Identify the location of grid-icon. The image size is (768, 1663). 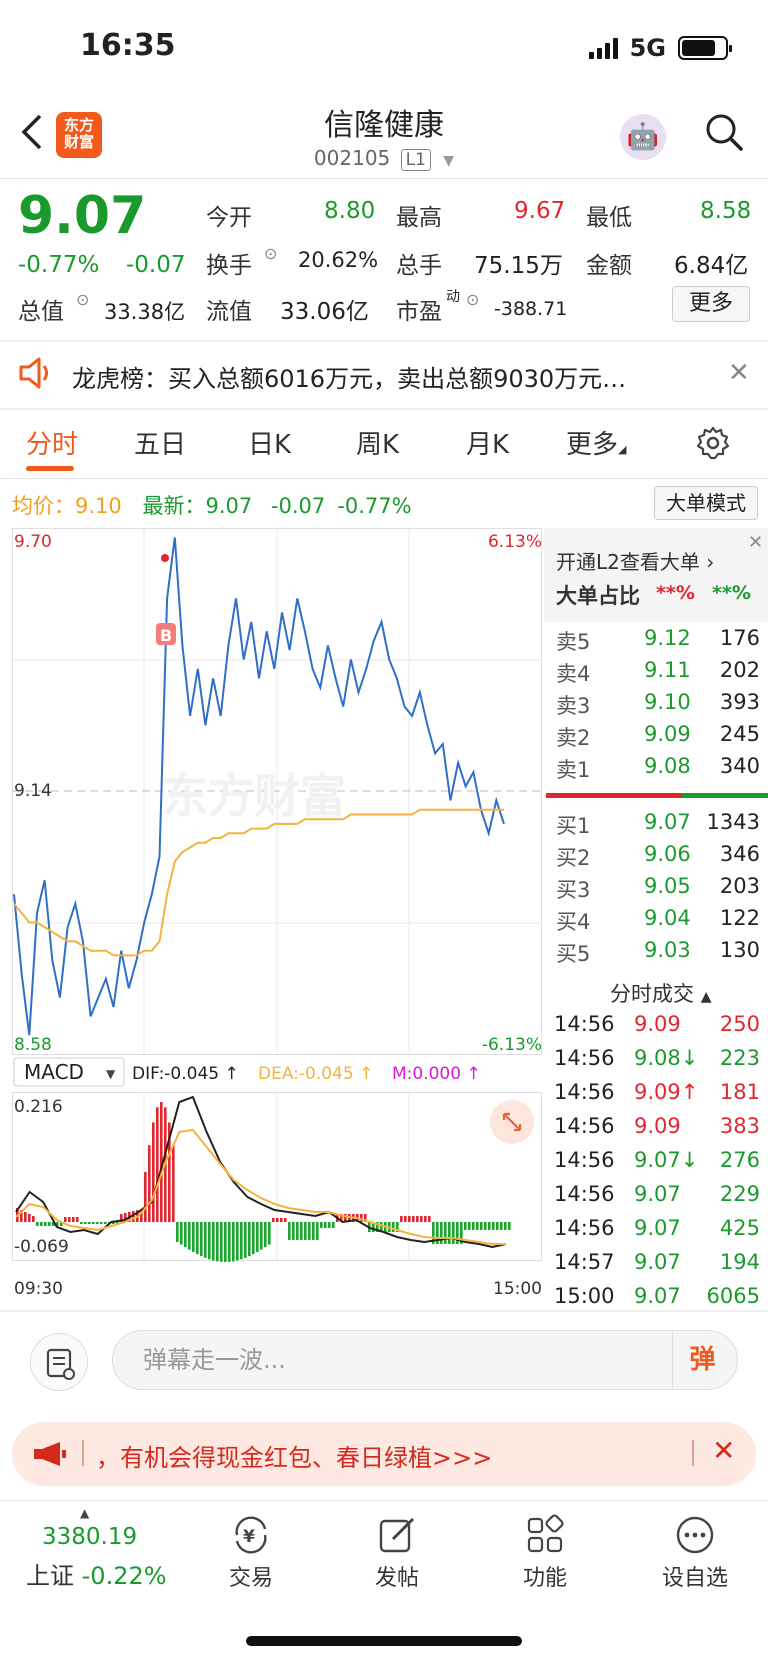
(545, 1535).